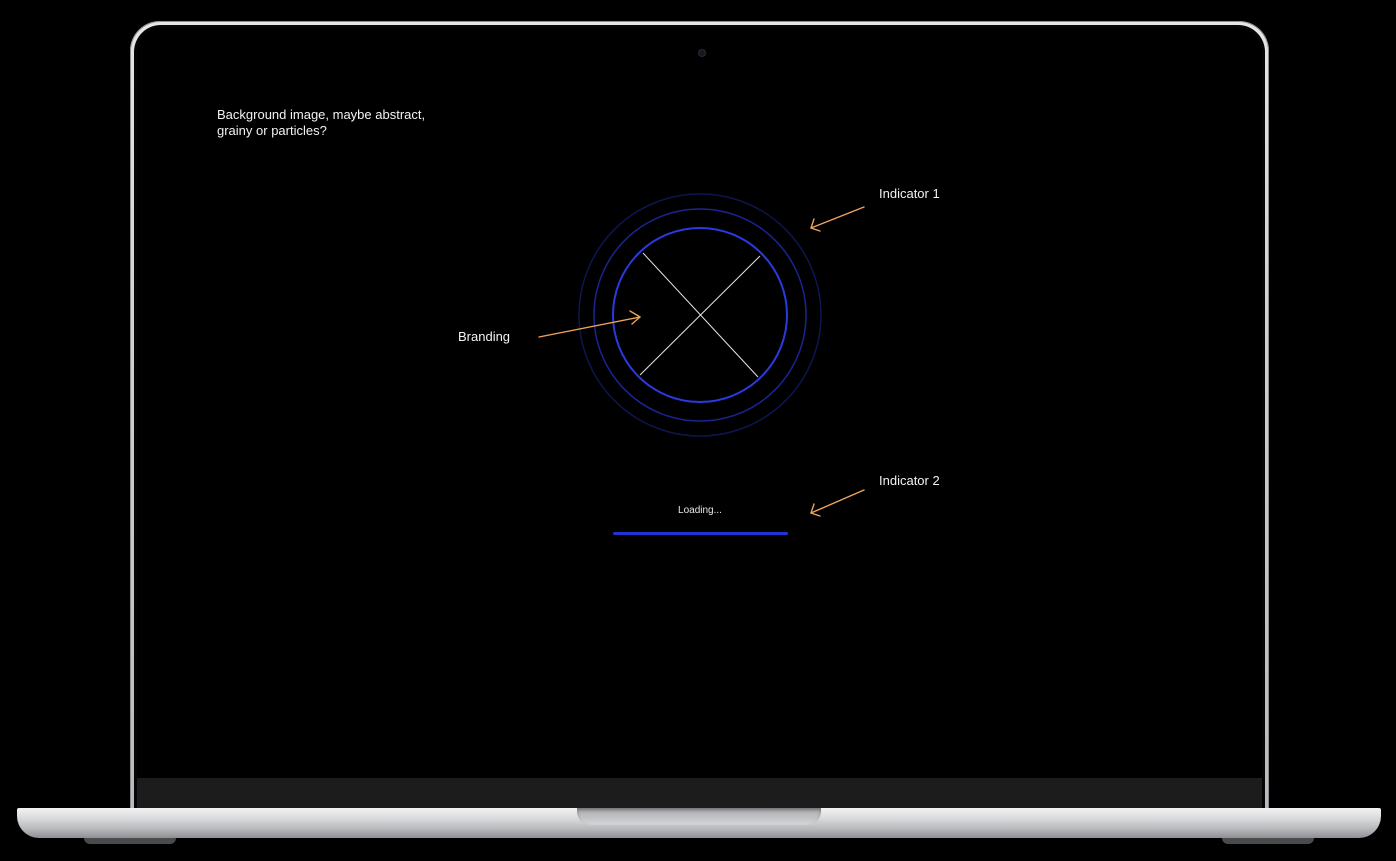 This screenshot has height=861, width=1396. Describe the element at coordinates (589, 324) in the screenshot. I see `branding-arrow-icon` at that location.